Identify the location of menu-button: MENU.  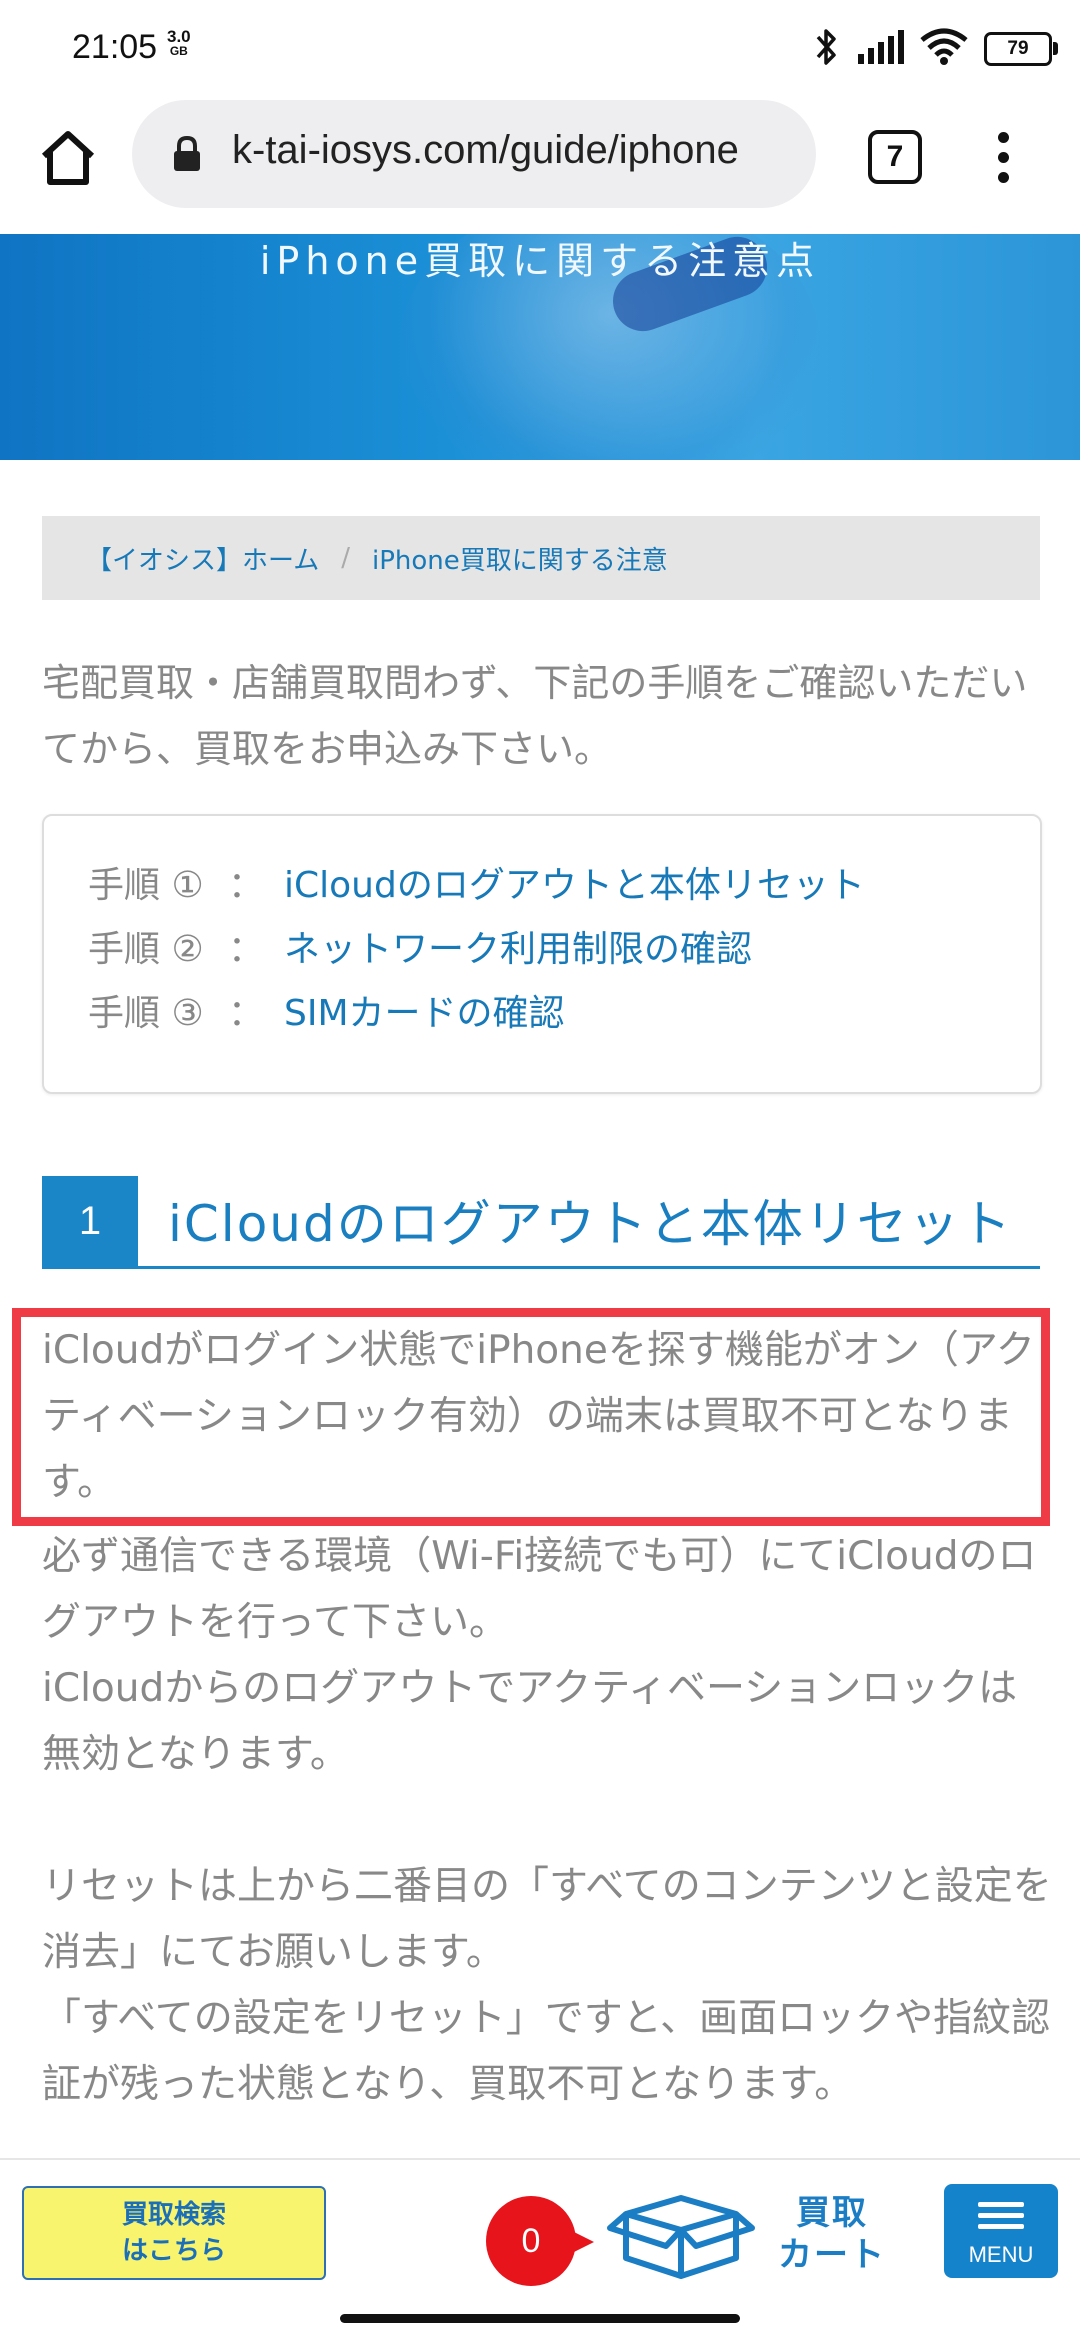
(1001, 2231).